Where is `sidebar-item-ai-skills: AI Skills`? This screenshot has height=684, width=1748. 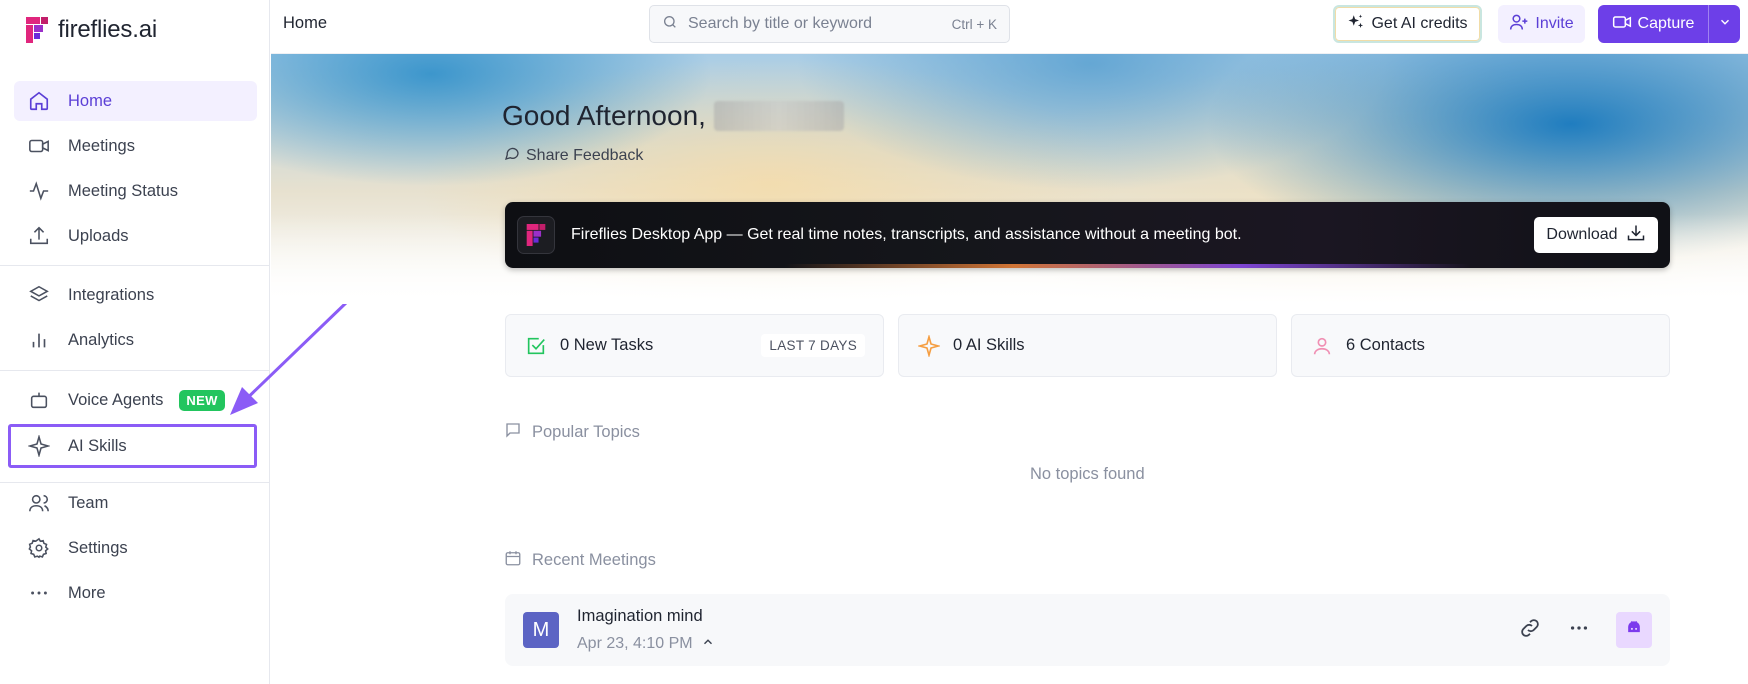
sidebar-item-ai-skills: AI Skills is located at coordinates (132, 446).